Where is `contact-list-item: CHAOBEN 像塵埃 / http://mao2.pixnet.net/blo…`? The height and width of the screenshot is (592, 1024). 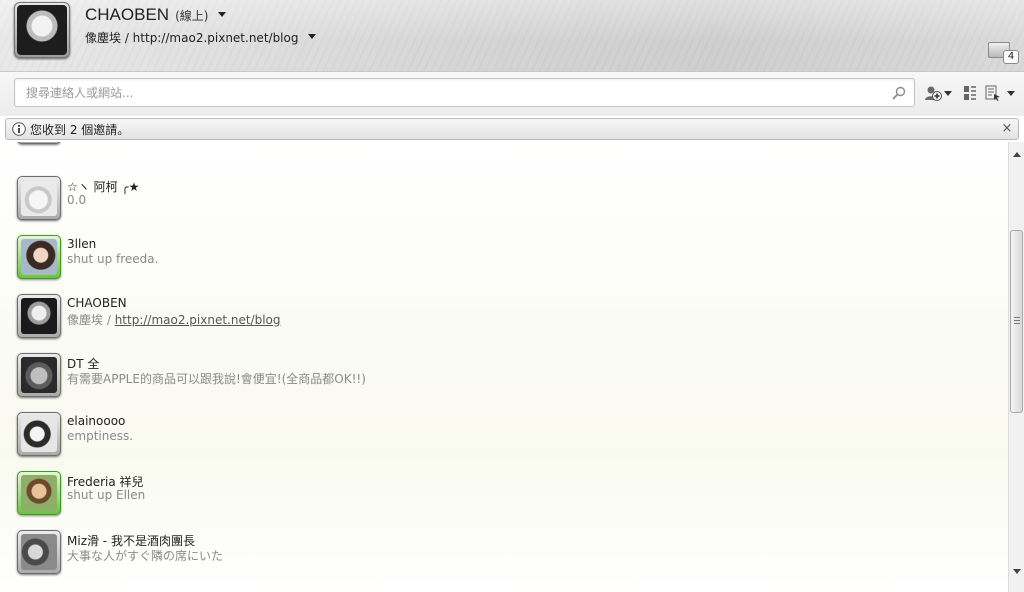
contact-list-item: CHAOBEN 像塵埃 / http://mao2.pixnet.net/blo… is located at coordinates (504, 323).